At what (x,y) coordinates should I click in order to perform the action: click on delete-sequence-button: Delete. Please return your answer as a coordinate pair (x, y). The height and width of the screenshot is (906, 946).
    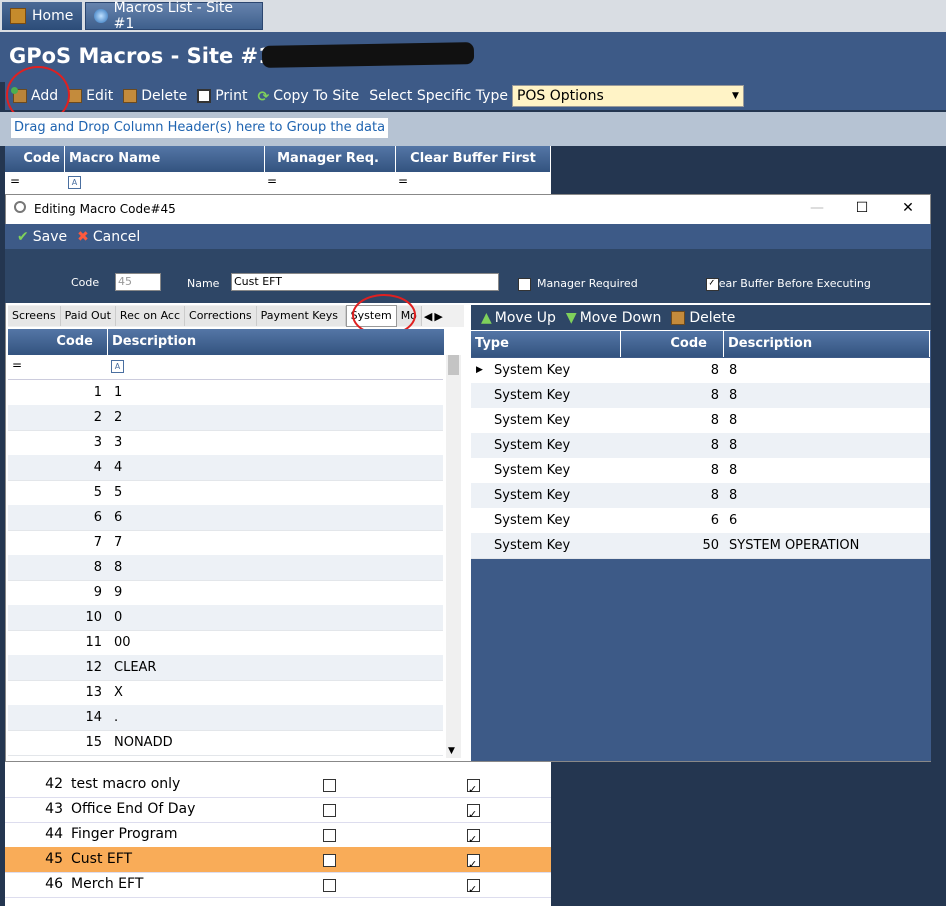
    Looking at the image, I should click on (712, 318).